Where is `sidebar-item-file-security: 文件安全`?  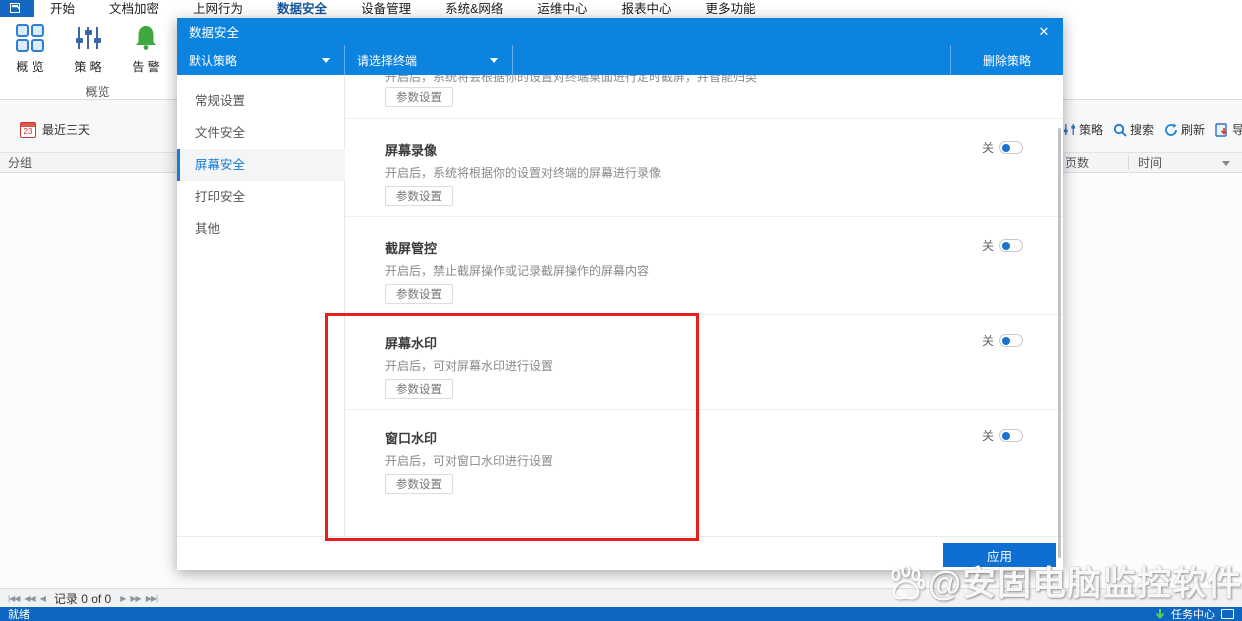 sidebar-item-file-security: 文件安全 is located at coordinates (261, 133).